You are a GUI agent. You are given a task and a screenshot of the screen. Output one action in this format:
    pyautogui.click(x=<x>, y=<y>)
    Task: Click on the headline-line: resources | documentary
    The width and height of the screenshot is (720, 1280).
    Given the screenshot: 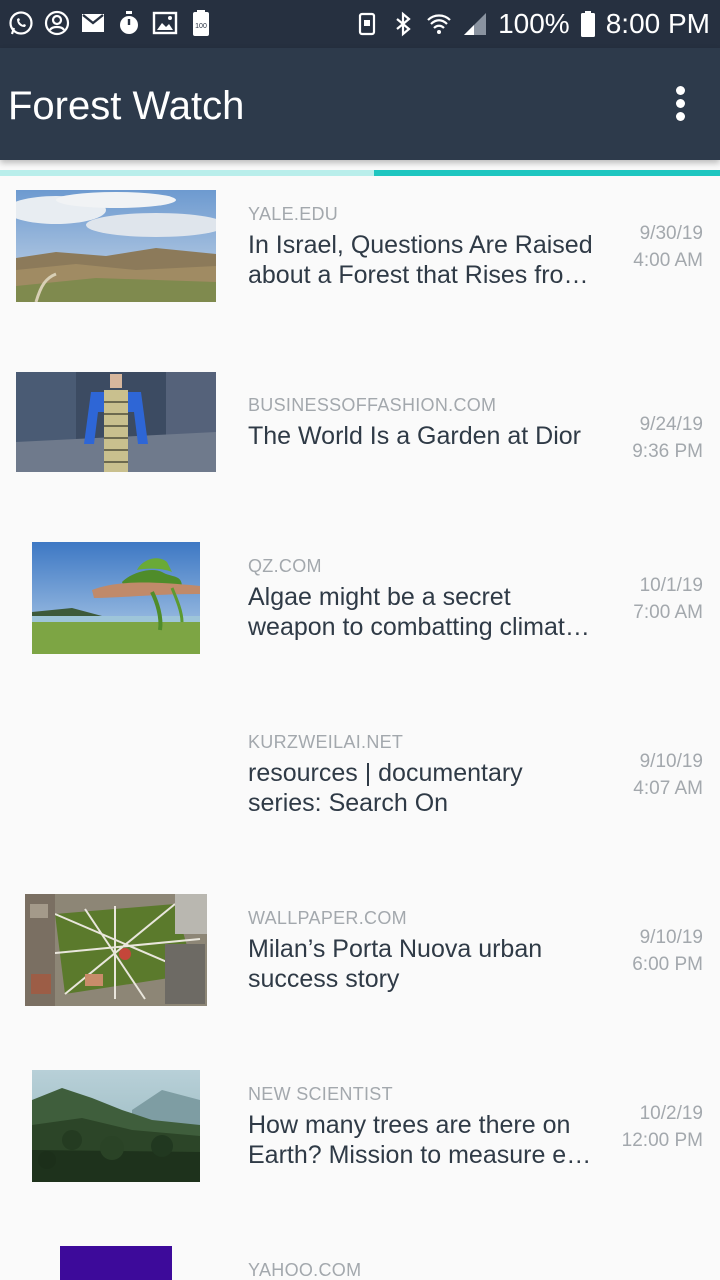 What is the action you would take?
    pyautogui.click(x=385, y=773)
    